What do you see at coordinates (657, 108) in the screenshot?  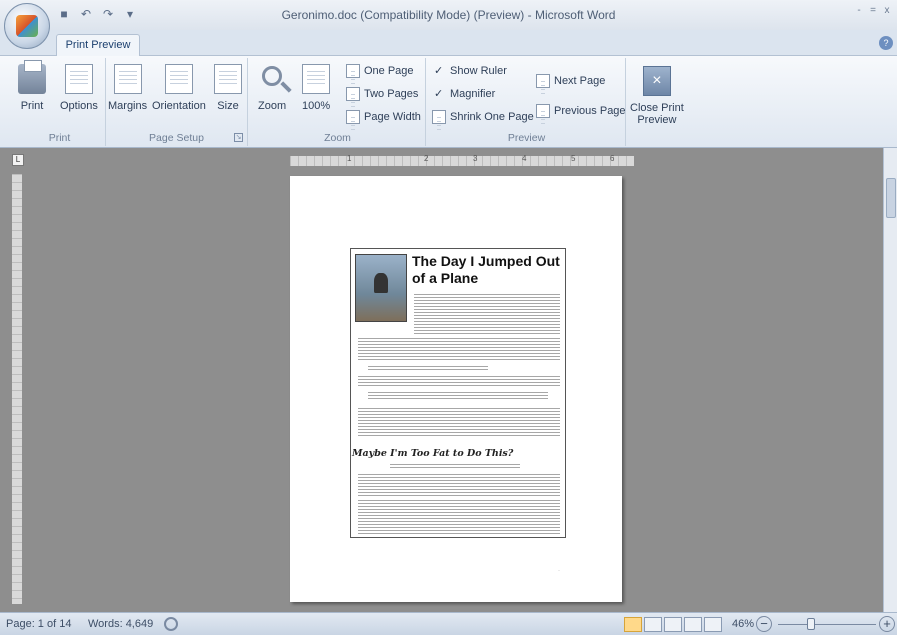 I see `close-print-preview-label-line1: Close Print` at bounding box center [657, 108].